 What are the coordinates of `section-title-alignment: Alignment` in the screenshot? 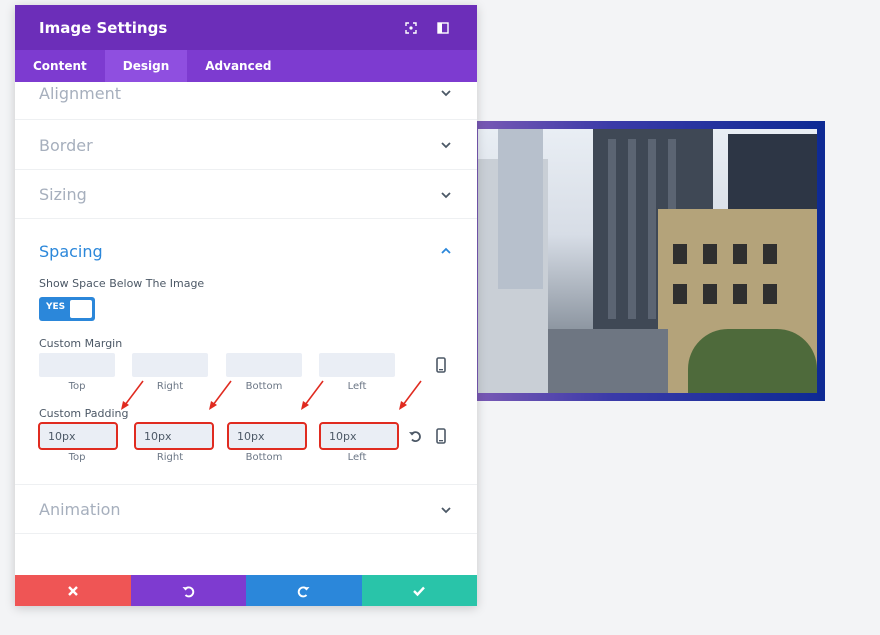 It's located at (80, 93).